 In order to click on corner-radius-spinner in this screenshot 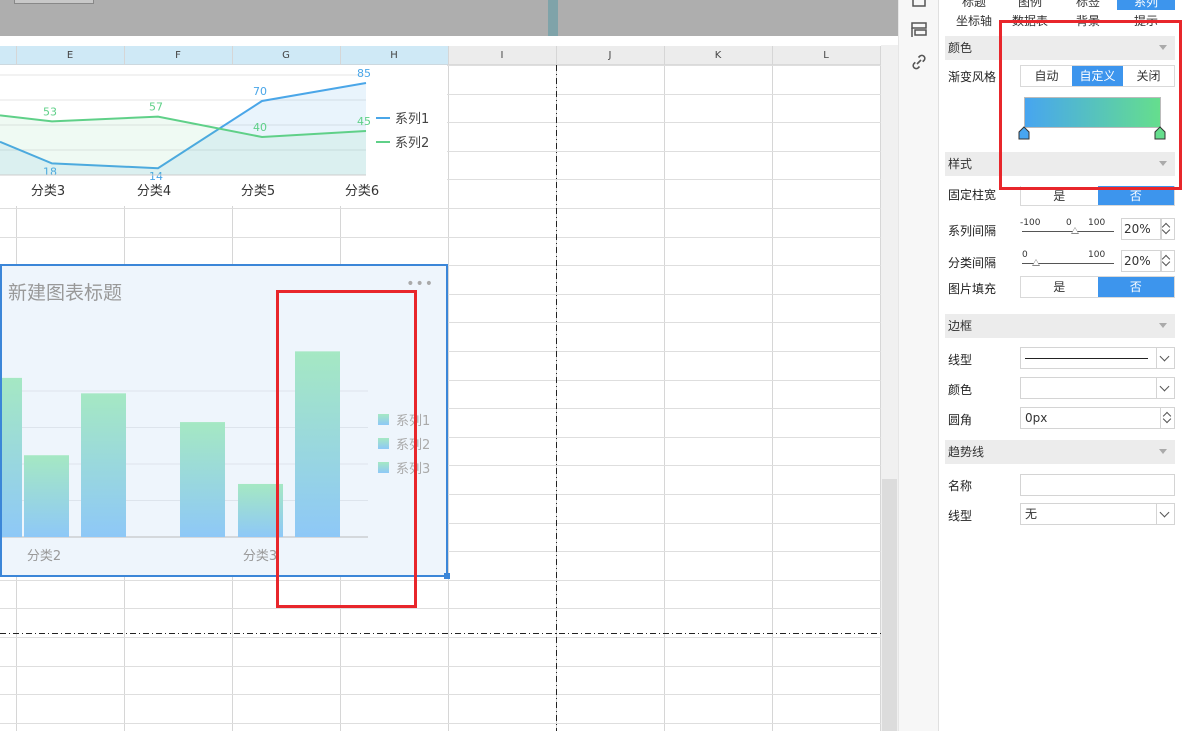, I will do `click(1167, 418)`.